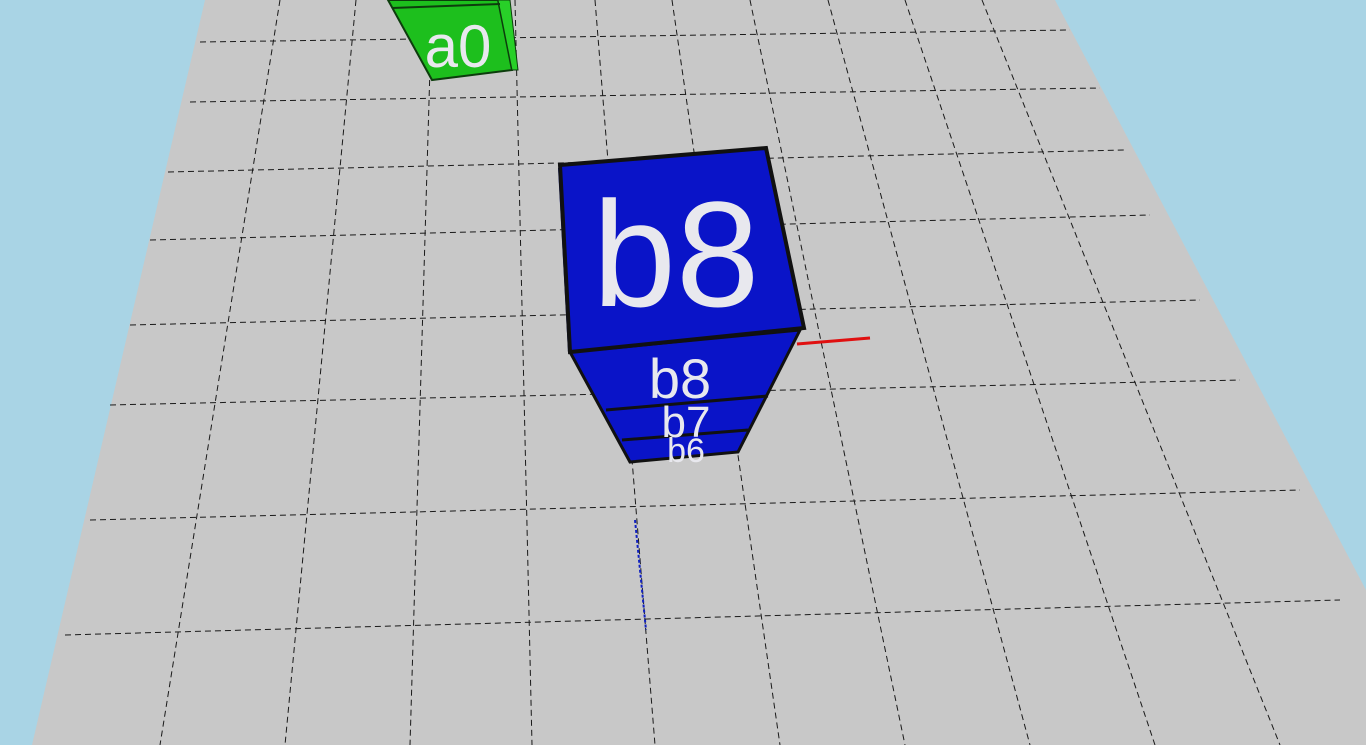 The height and width of the screenshot is (745, 1366). I want to click on stack-label-b6: b6, so click(686, 451).